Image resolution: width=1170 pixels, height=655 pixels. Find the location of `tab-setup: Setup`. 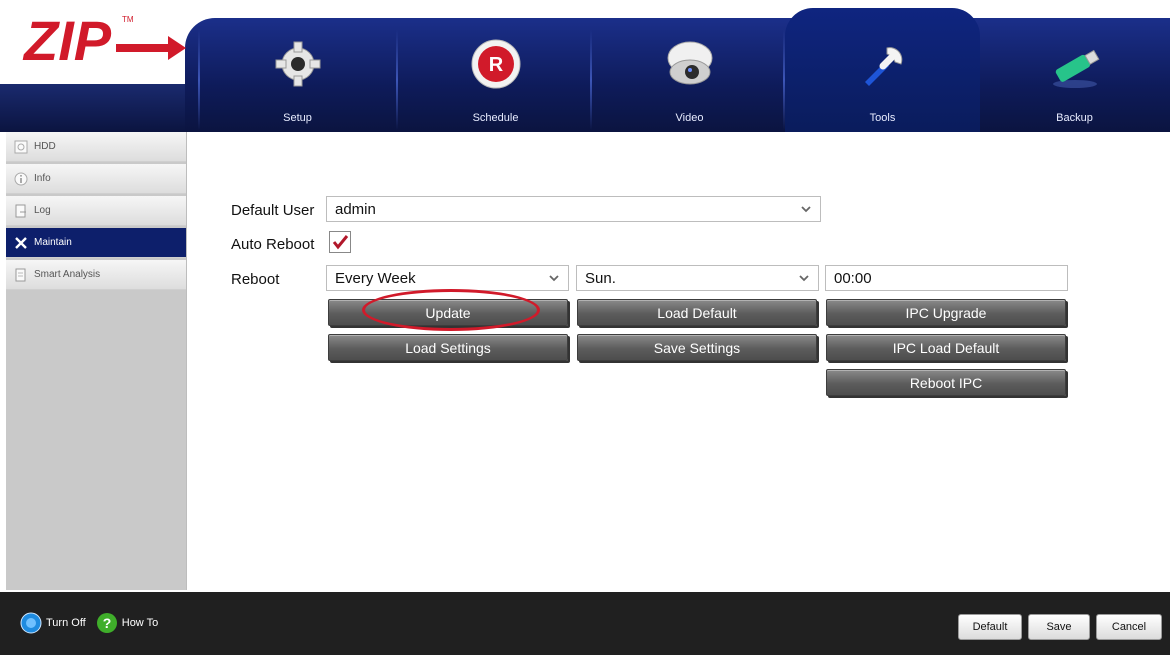

tab-setup: Setup is located at coordinates (297, 75).